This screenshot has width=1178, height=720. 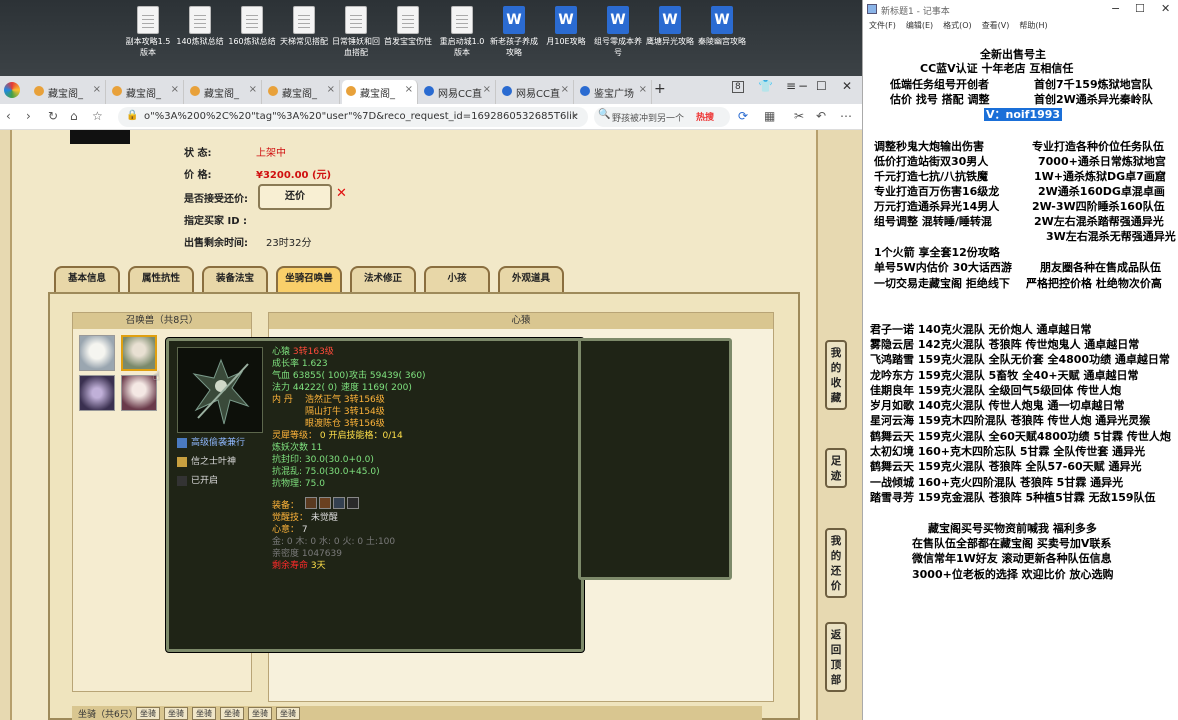 What do you see at coordinates (957, 25) in the screenshot?
I see `notepad-menu-item: 格式(O)` at bounding box center [957, 25].